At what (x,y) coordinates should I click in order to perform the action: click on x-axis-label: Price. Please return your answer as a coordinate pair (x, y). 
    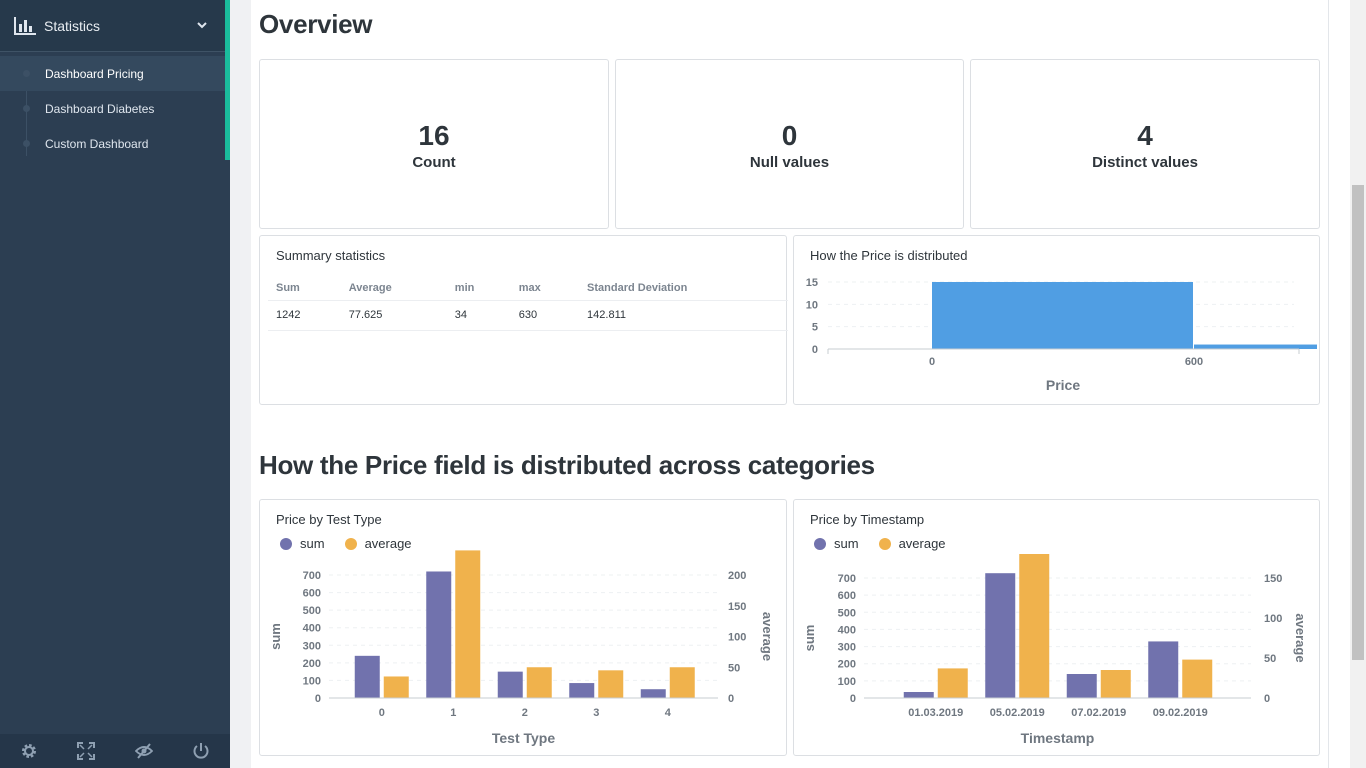
    Looking at the image, I should click on (1063, 385).